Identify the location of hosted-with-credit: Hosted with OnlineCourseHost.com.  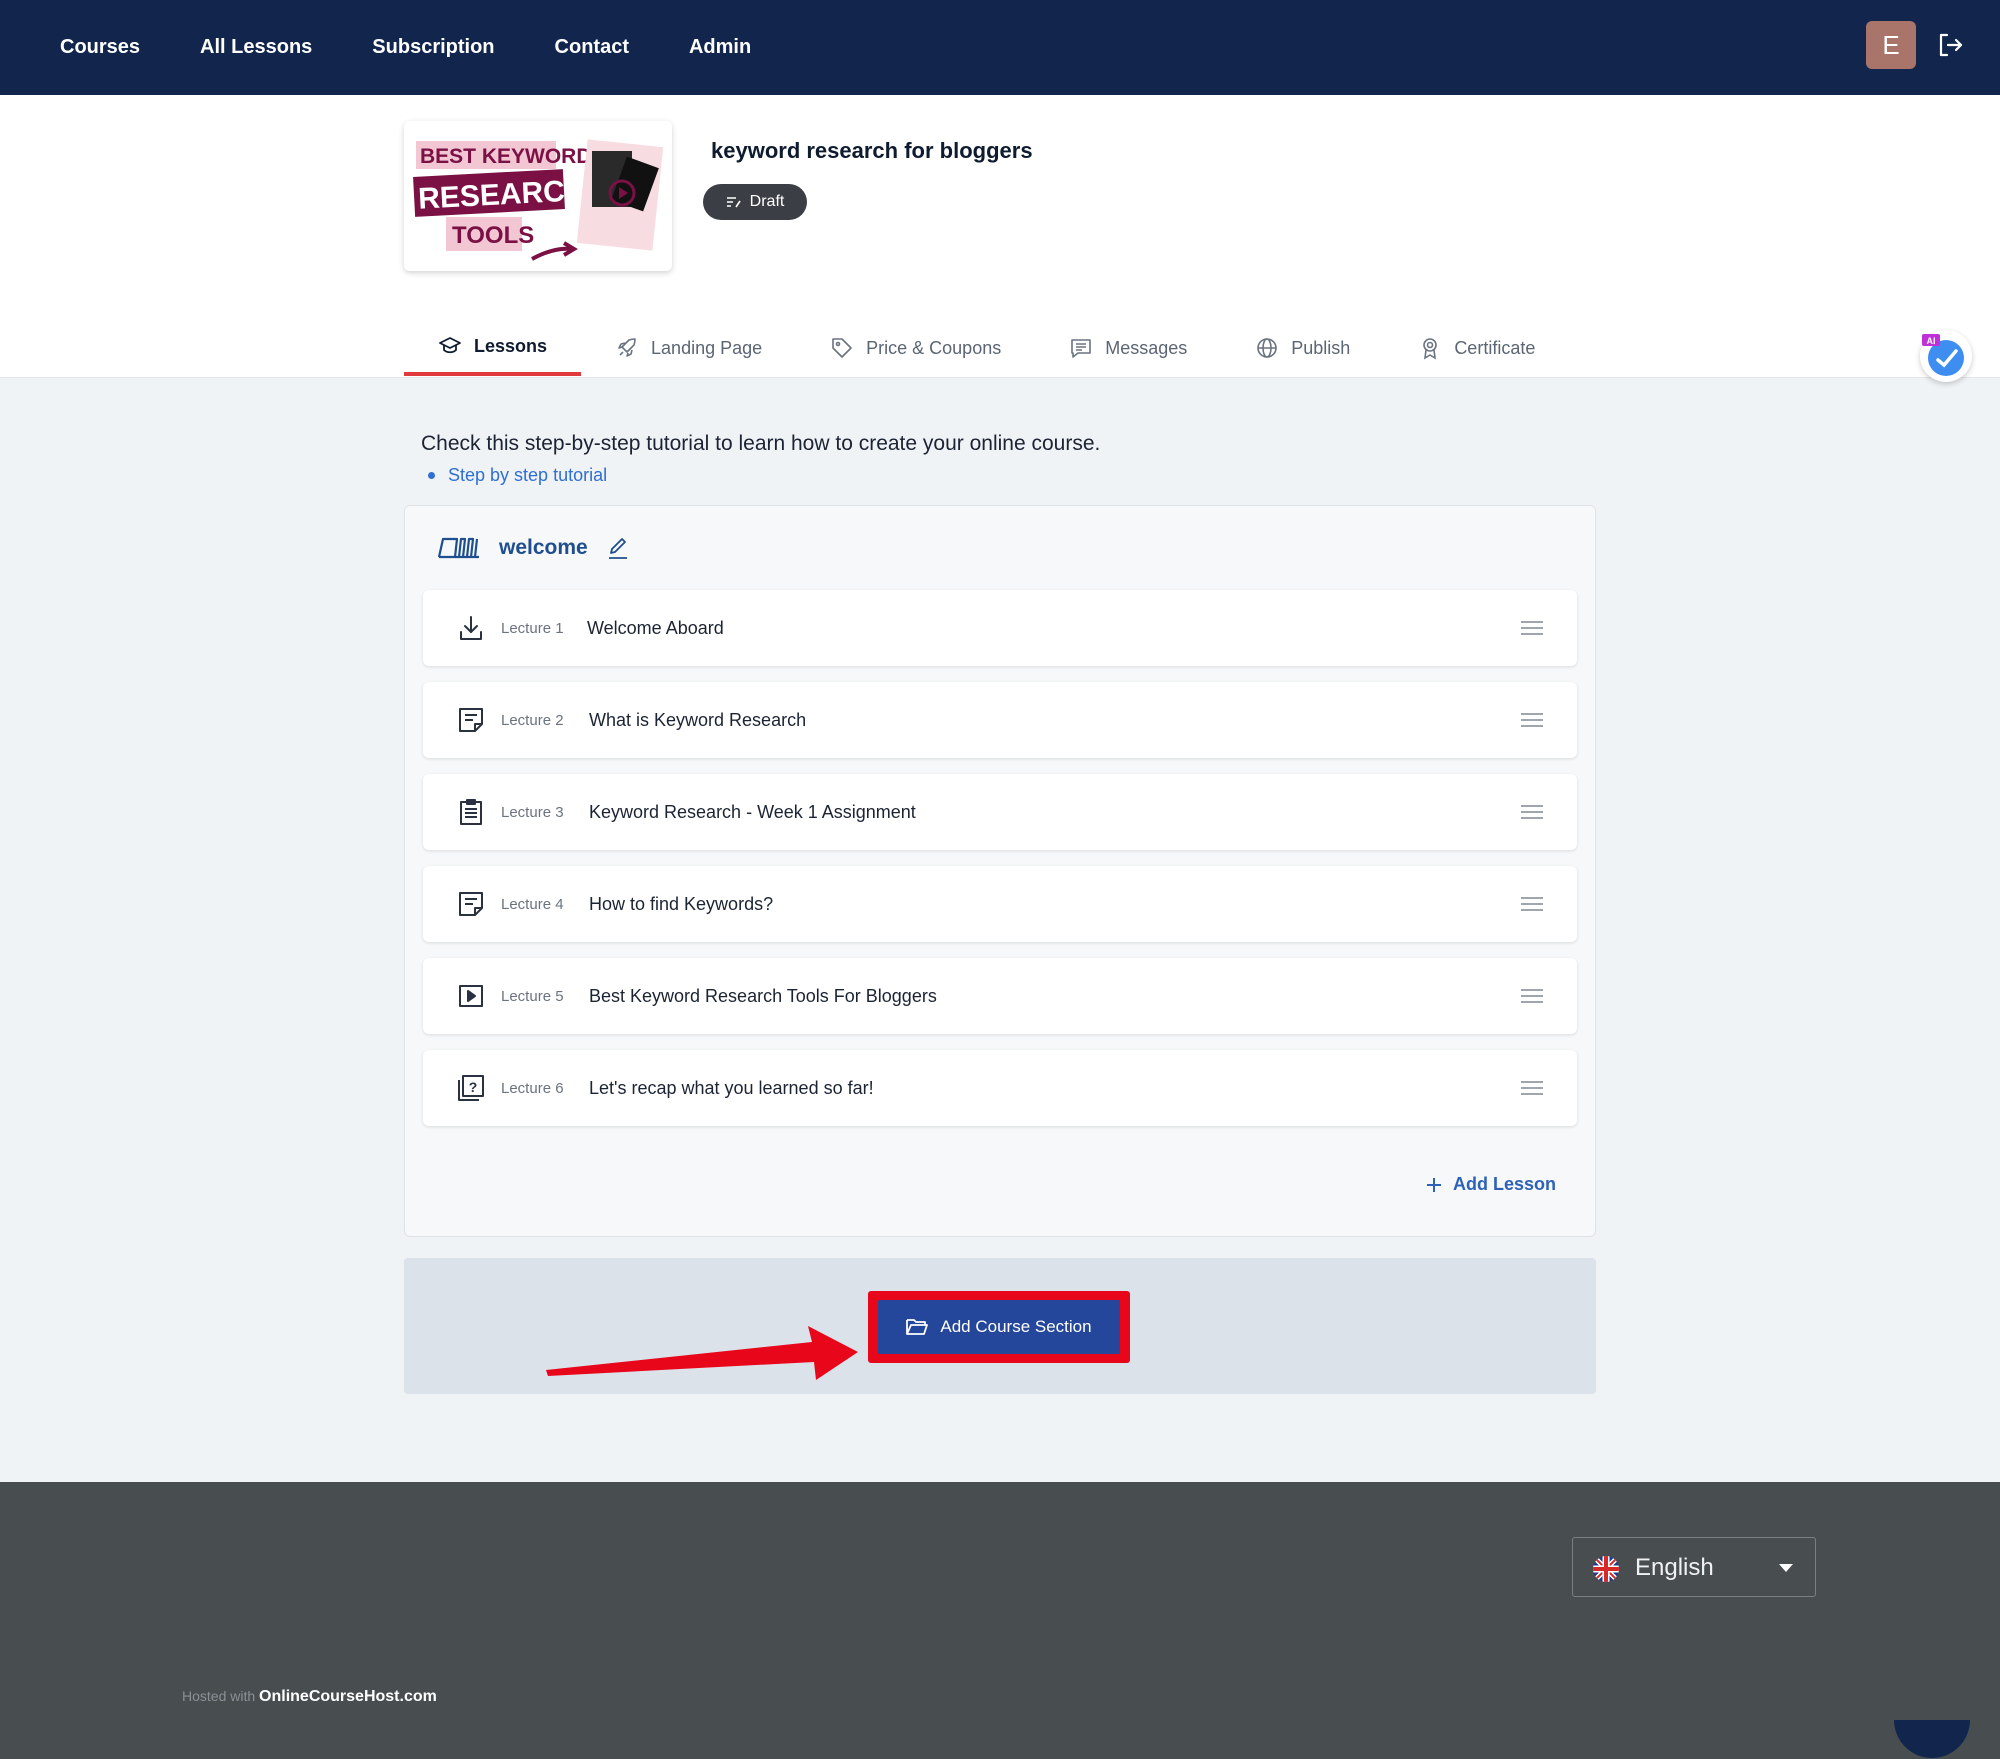
(309, 1697).